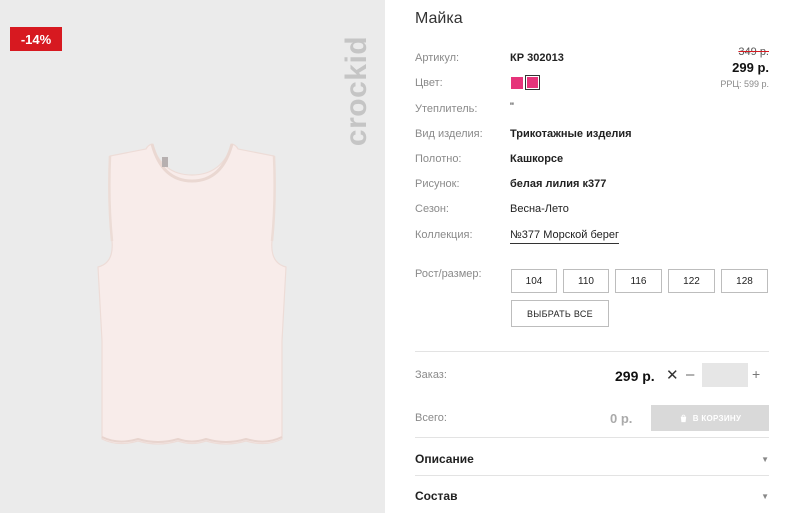 This screenshot has width=800, height=513. What do you see at coordinates (537, 58) in the screenshot?
I see `attr-value-article: КР 302013` at bounding box center [537, 58].